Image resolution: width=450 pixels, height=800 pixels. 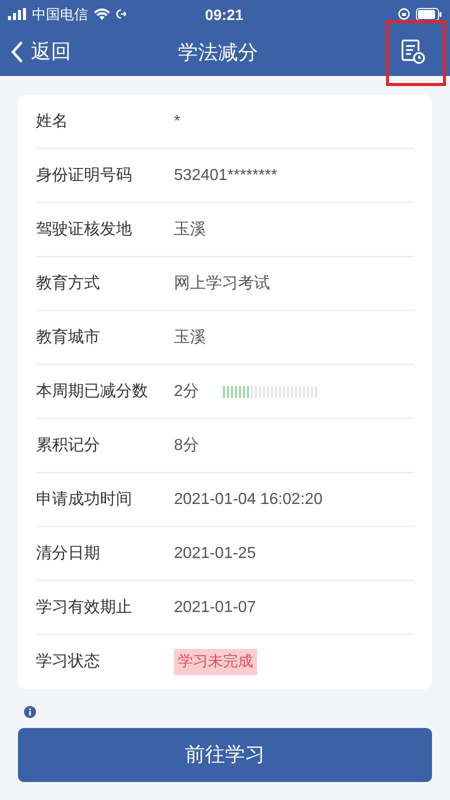 I want to click on field-value: 2021-01-07, so click(x=215, y=608).